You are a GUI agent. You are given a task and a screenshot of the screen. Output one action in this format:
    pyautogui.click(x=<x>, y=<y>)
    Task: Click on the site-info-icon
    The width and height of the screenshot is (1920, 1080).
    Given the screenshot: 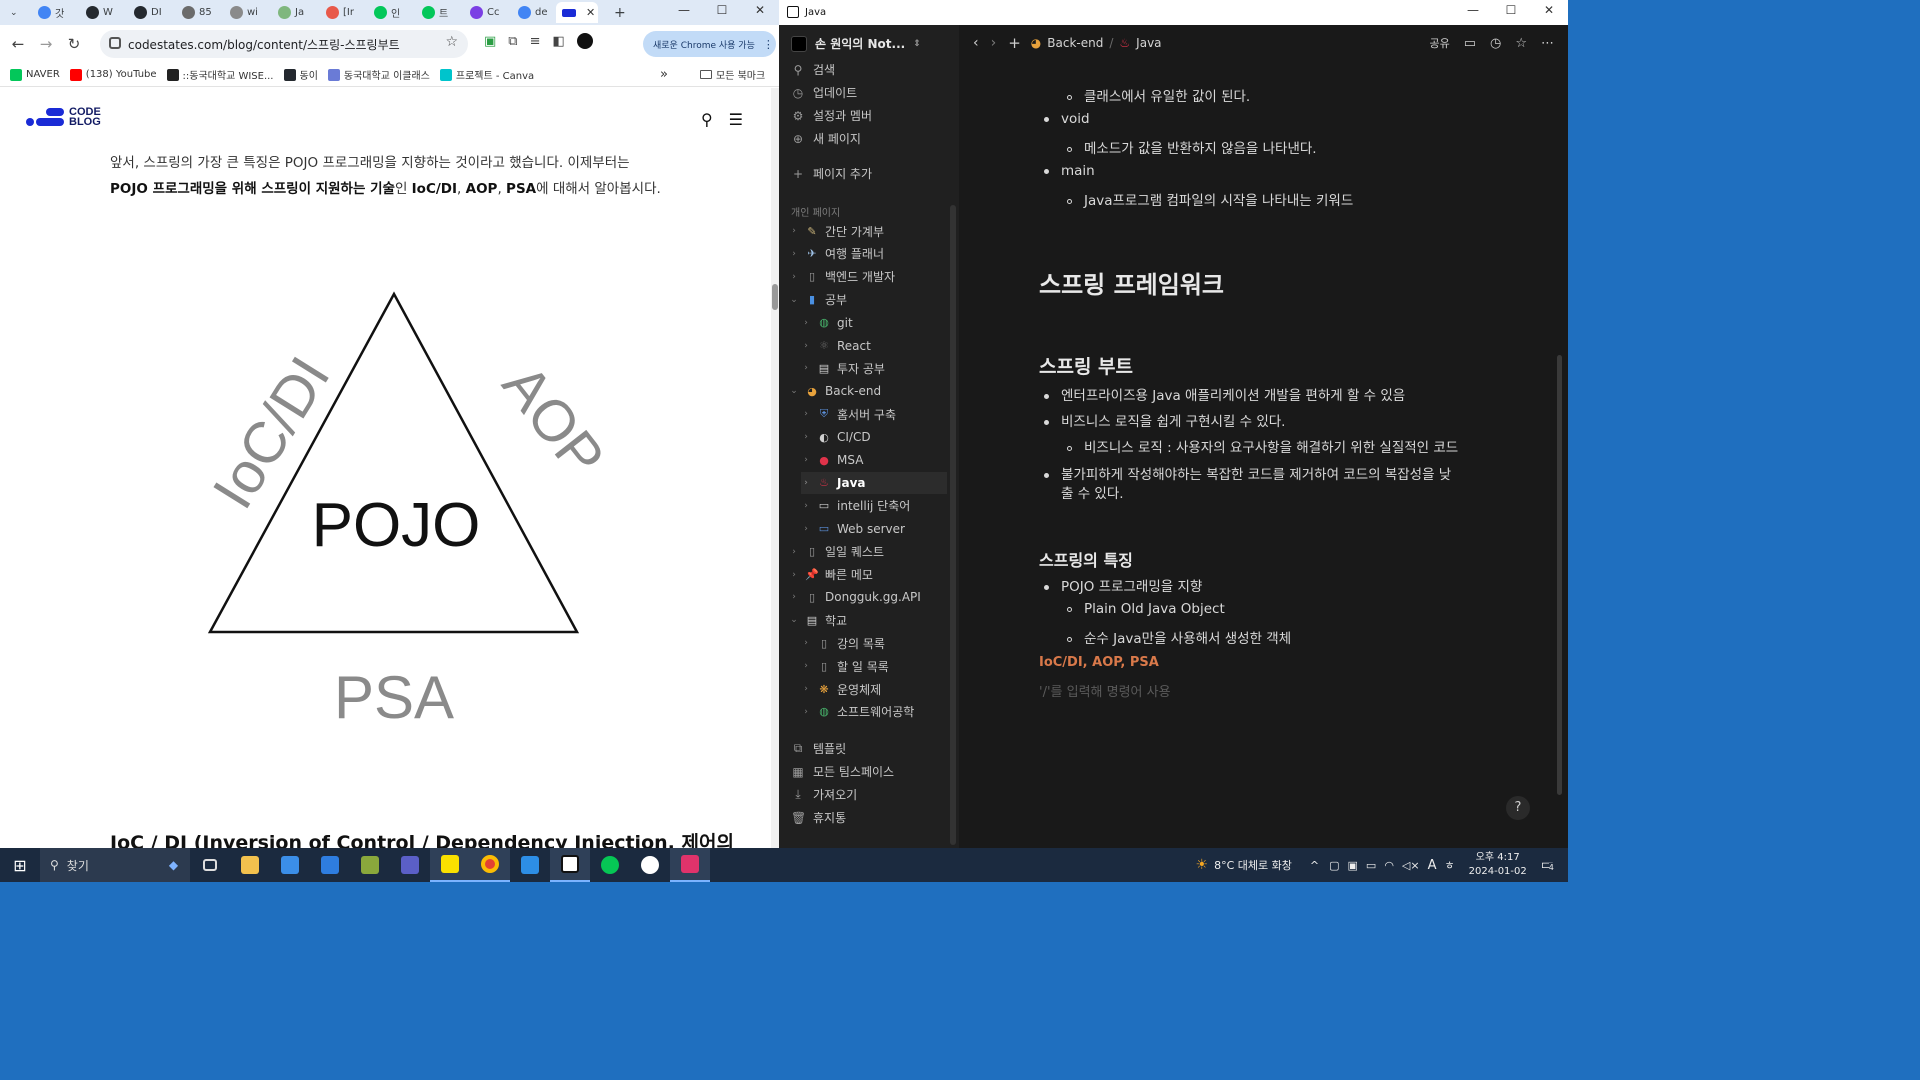 What is the action you would take?
    pyautogui.click(x=115, y=43)
    